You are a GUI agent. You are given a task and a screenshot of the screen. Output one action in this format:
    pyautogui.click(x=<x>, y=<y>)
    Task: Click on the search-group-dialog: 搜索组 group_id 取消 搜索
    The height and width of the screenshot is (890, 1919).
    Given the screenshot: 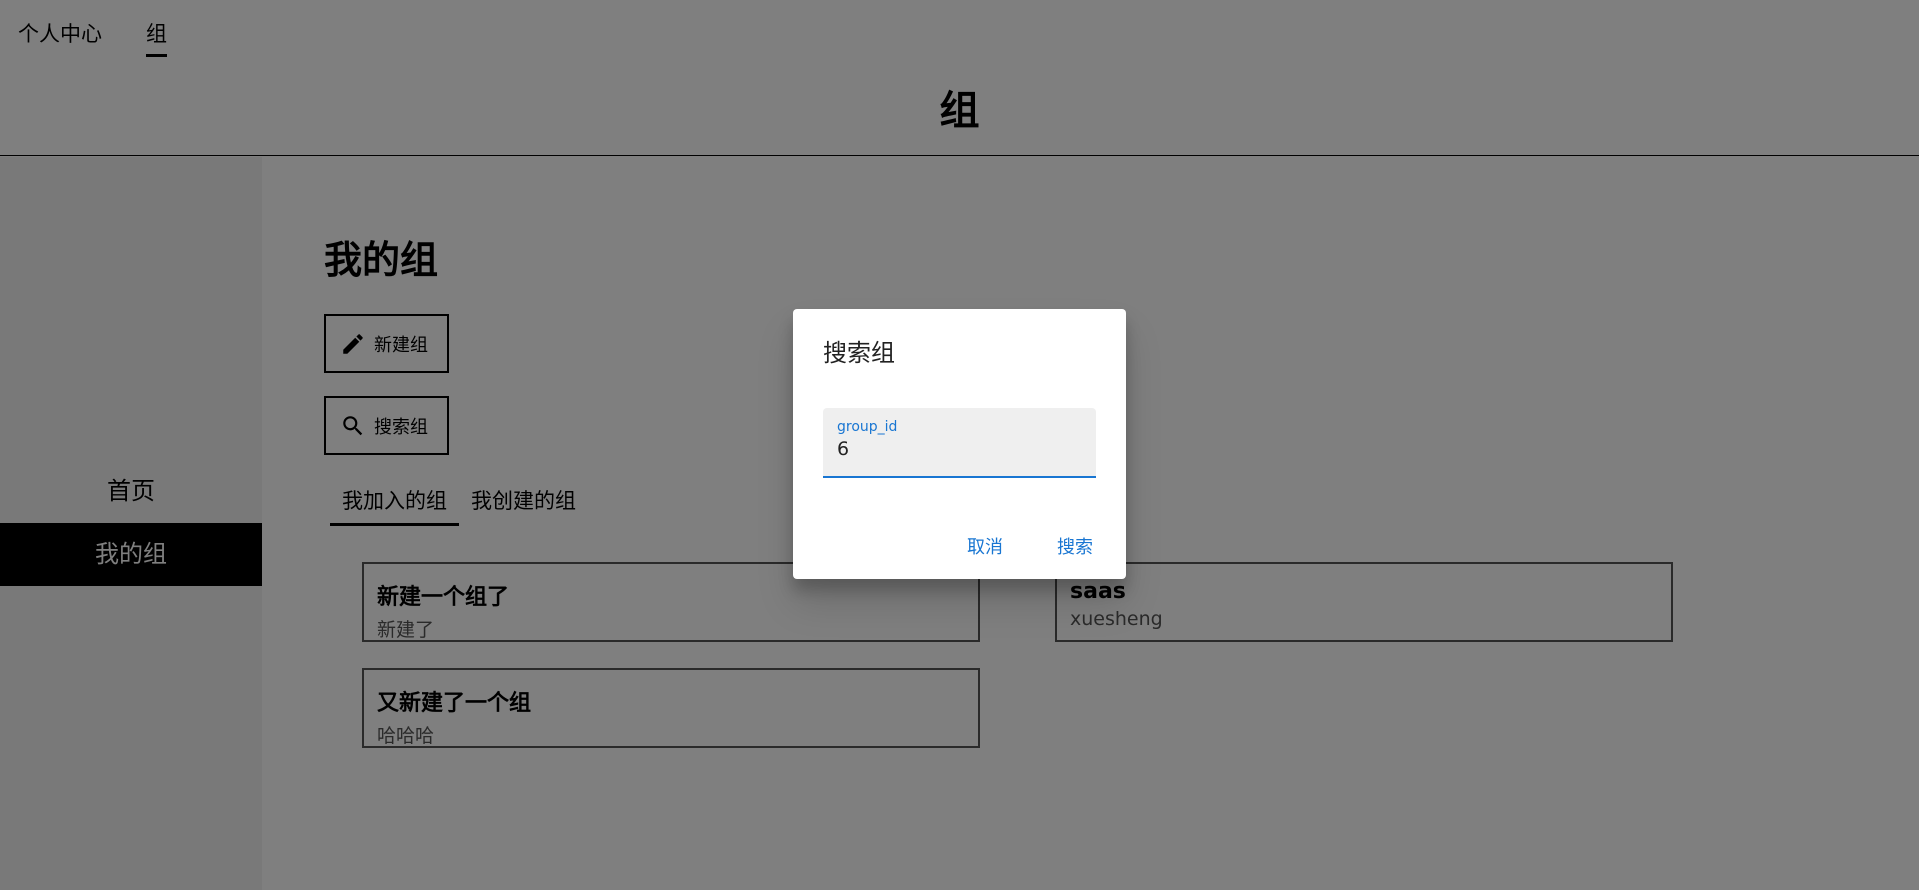 What is the action you would take?
    pyautogui.click(x=959, y=444)
    